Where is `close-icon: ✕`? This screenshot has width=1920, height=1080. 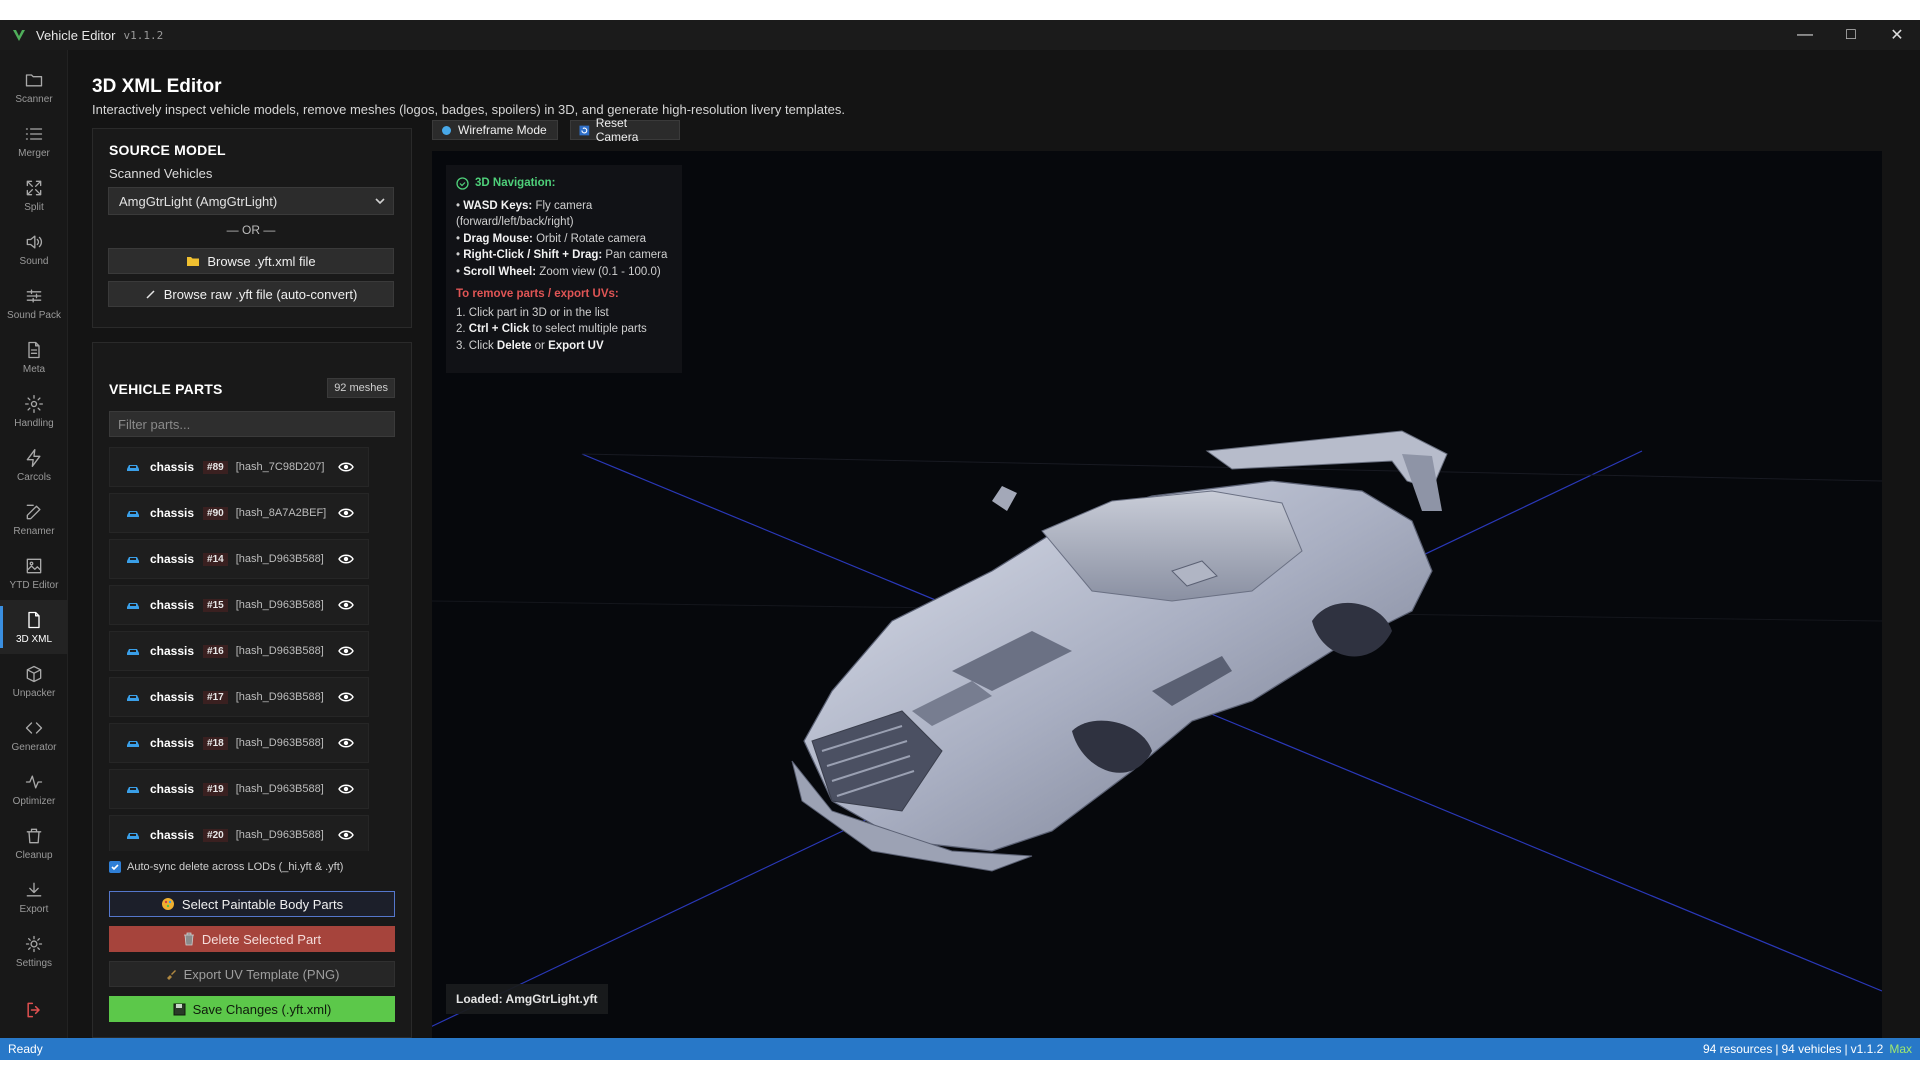 close-icon: ✕ is located at coordinates (1897, 35).